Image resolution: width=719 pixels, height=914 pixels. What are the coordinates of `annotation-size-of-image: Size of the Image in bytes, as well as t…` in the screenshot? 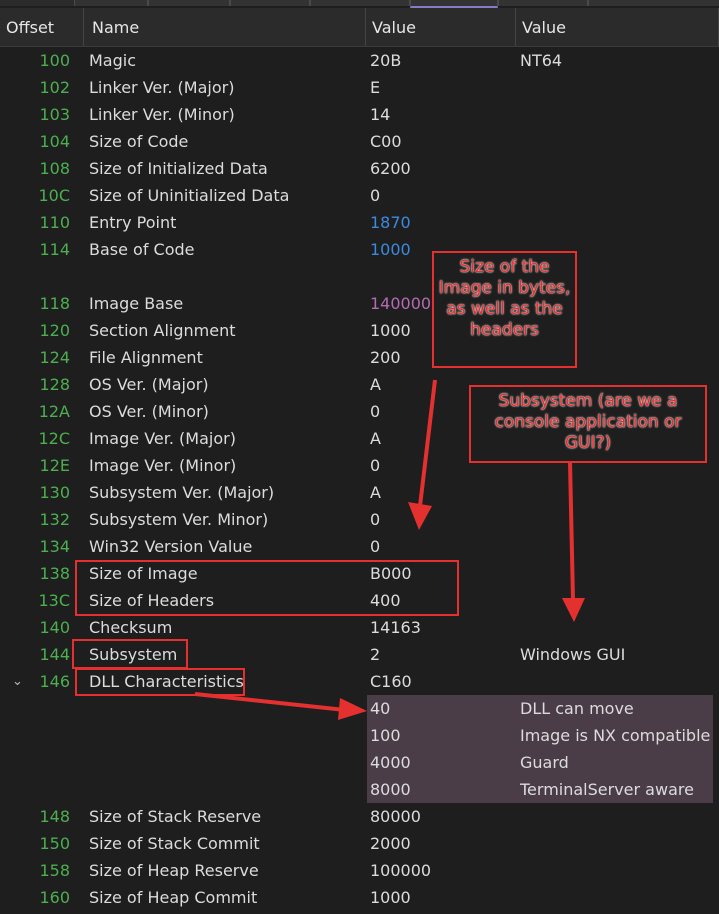 It's located at (504, 309).